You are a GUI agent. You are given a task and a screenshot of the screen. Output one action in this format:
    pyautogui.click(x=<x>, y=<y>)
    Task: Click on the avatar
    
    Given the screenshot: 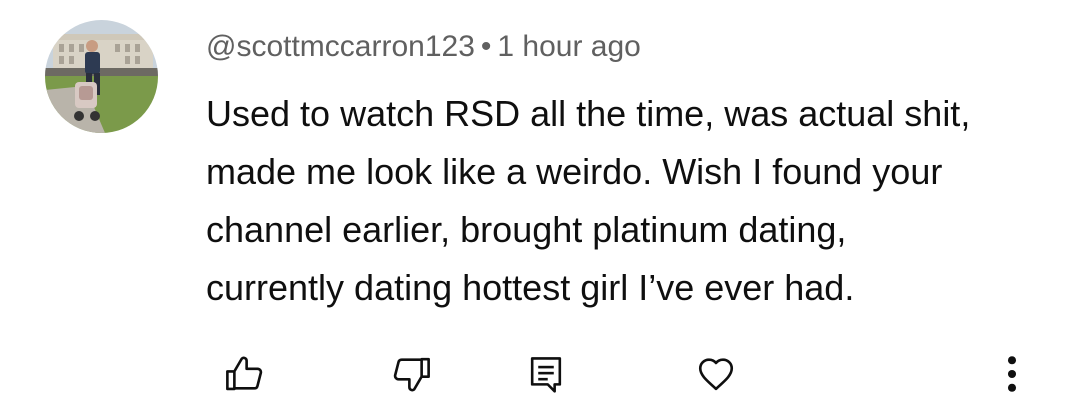 What is the action you would take?
    pyautogui.click(x=101, y=76)
    